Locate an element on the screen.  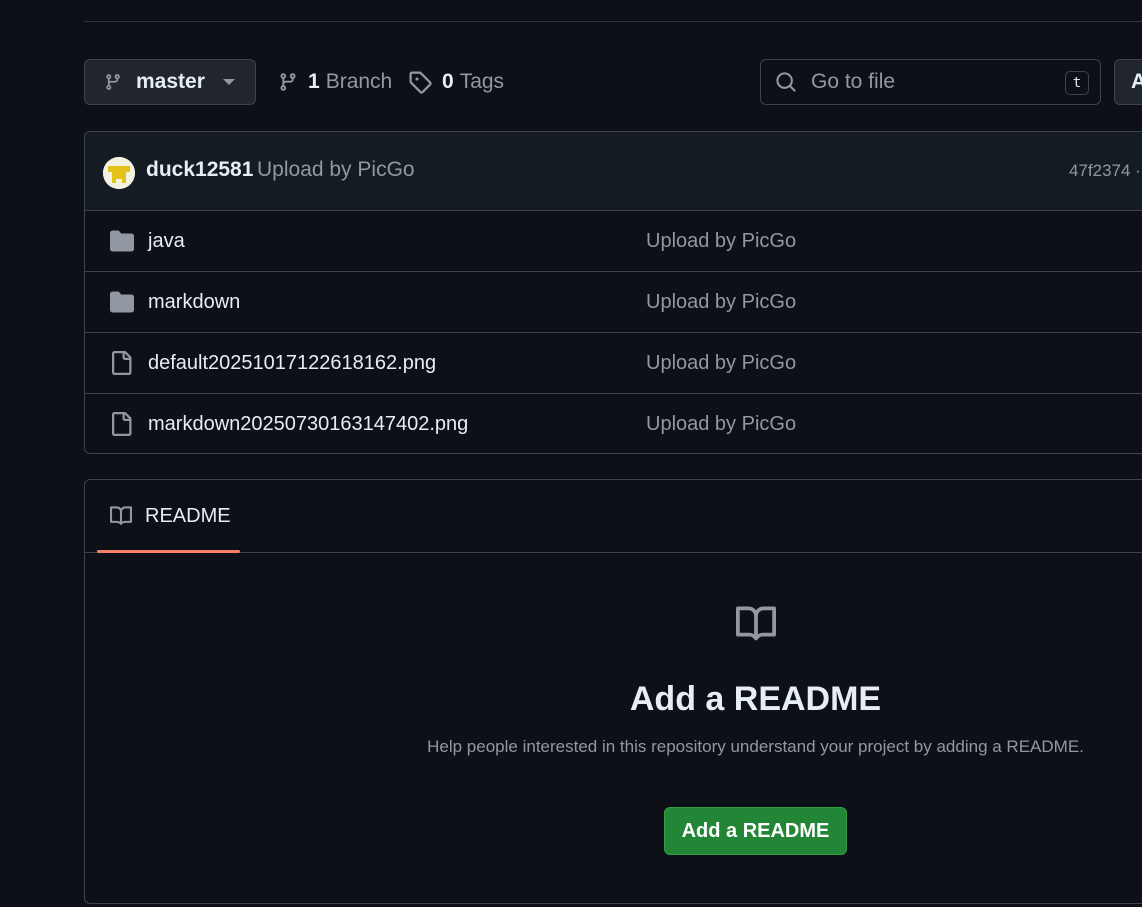
tag-count: 0 is located at coordinates (448, 81).